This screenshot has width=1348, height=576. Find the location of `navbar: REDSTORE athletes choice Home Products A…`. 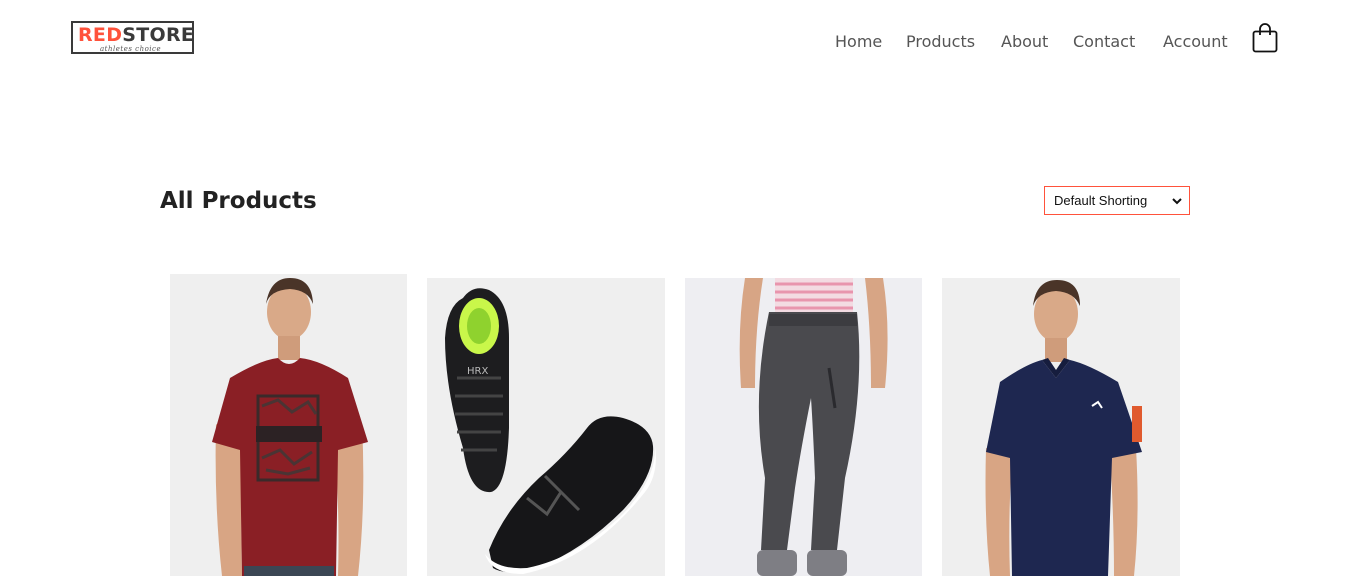

navbar: REDSTORE athletes choice Home Products A… is located at coordinates (674, 41).